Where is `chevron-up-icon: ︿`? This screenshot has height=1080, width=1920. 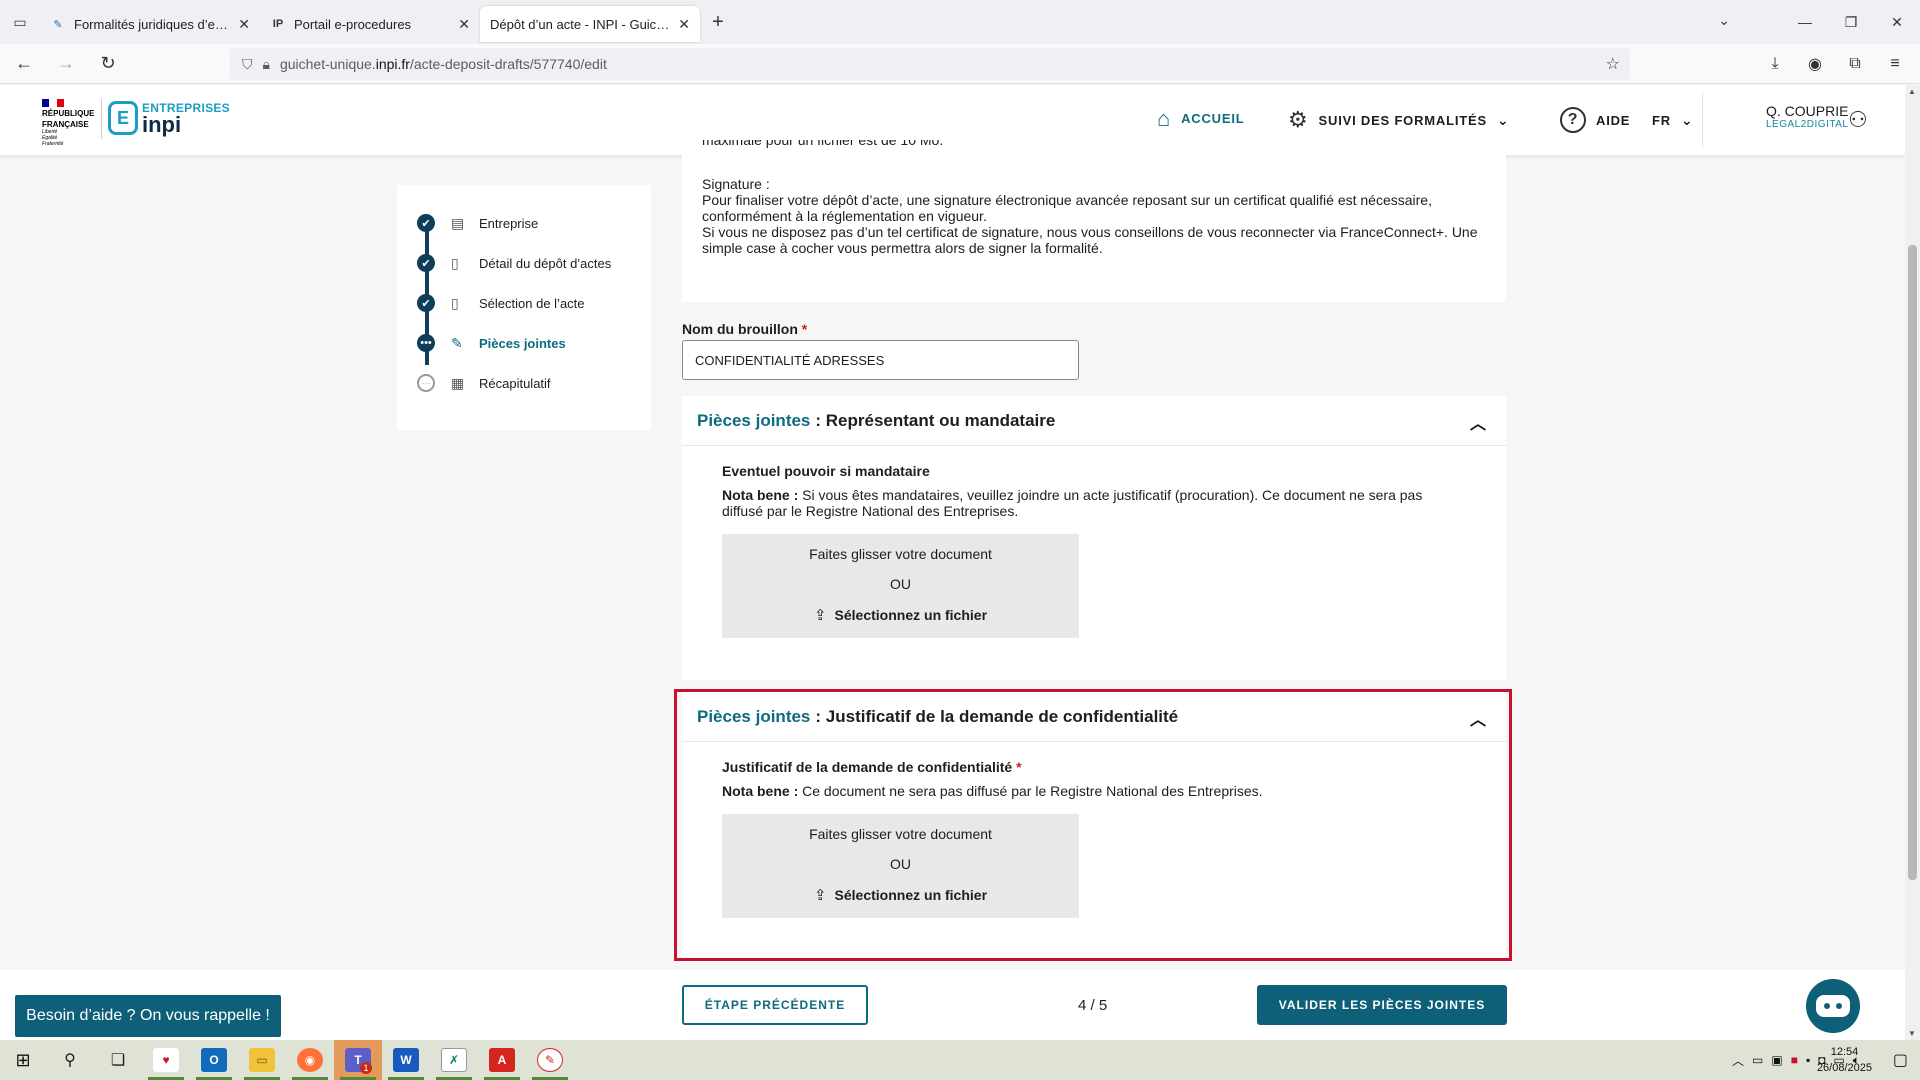 chevron-up-icon: ︿ is located at coordinates (1478, 422).